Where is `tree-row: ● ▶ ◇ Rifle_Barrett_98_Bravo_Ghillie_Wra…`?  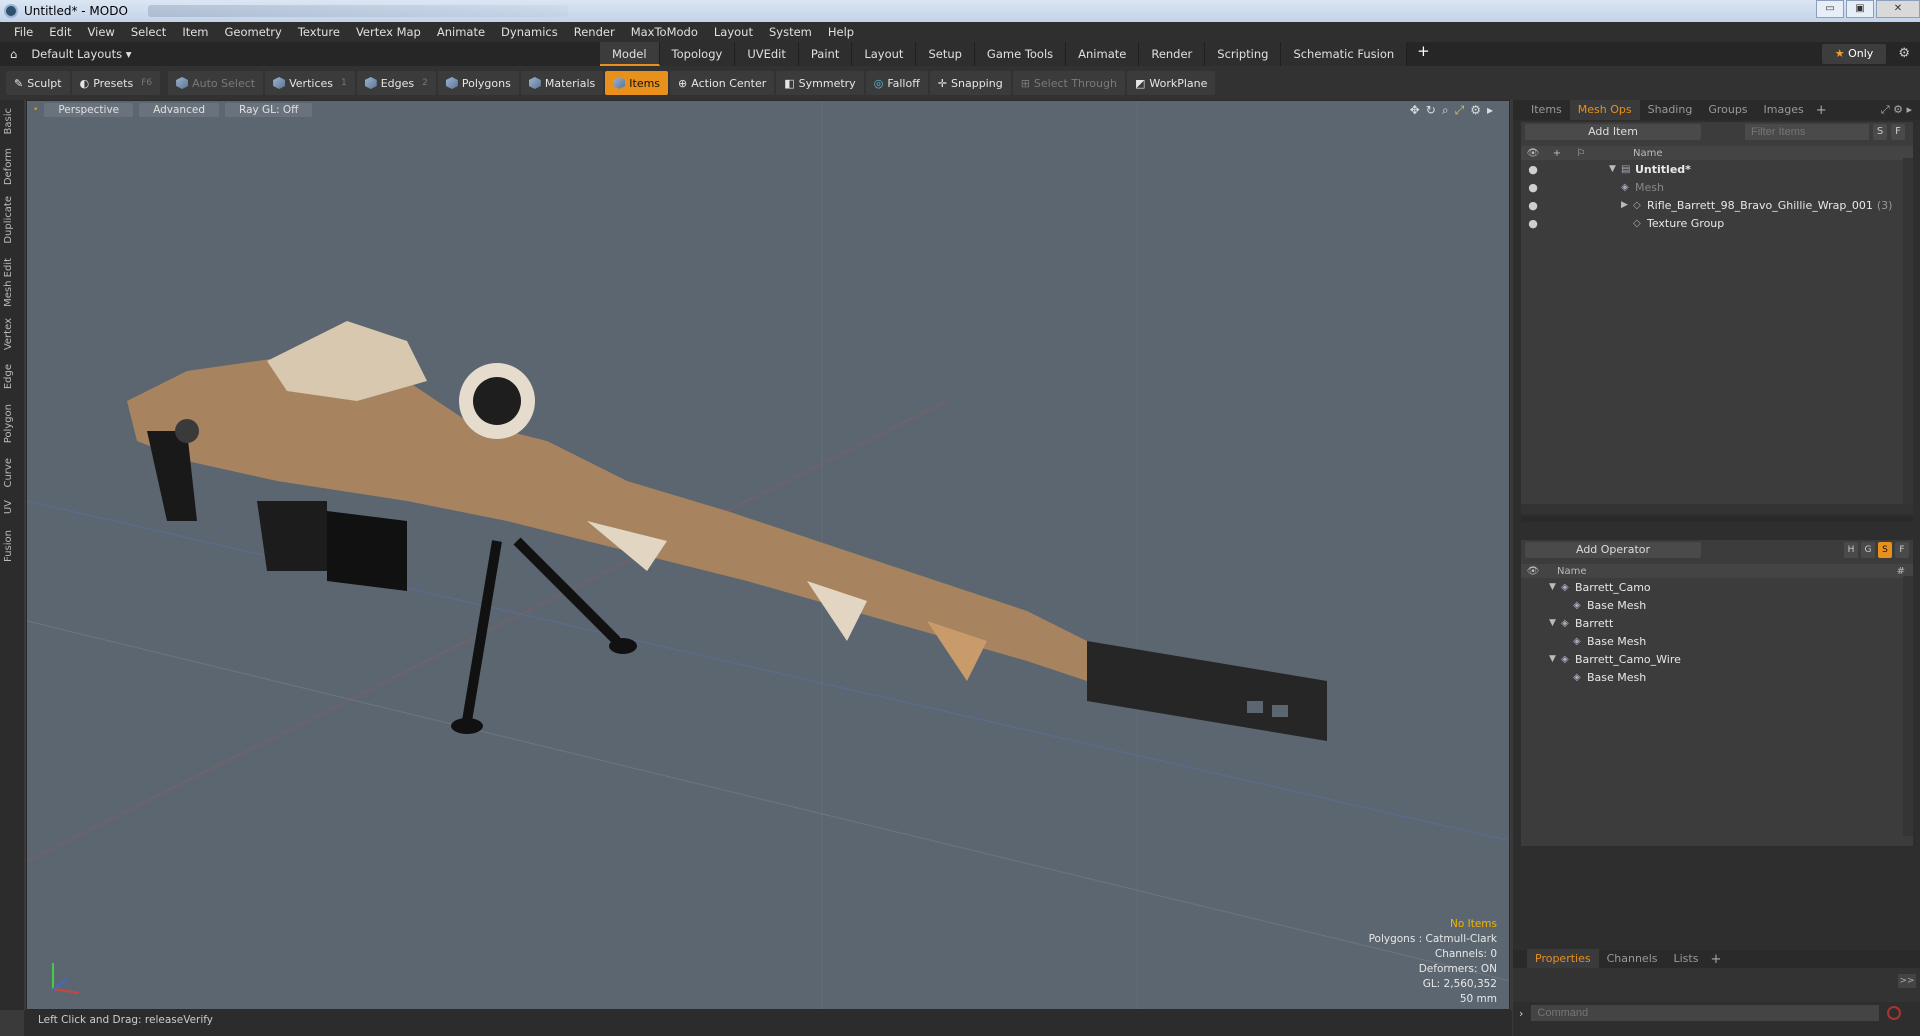 tree-row: ● ▶ ◇ Rifle_Barrett_98_Bravo_Ghillie_Wra… is located at coordinates (1717, 205).